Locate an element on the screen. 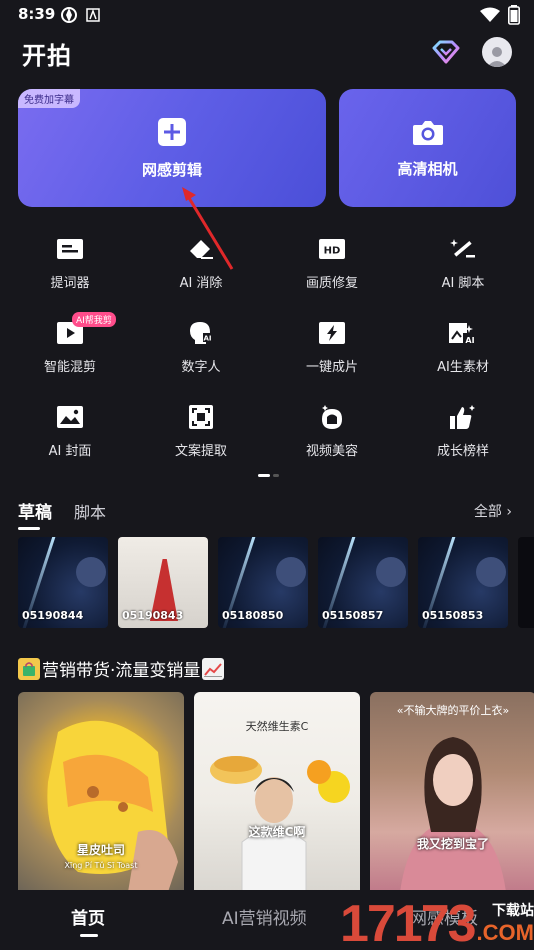  draft-thumbnail: 05150857 is located at coordinates (363, 582).